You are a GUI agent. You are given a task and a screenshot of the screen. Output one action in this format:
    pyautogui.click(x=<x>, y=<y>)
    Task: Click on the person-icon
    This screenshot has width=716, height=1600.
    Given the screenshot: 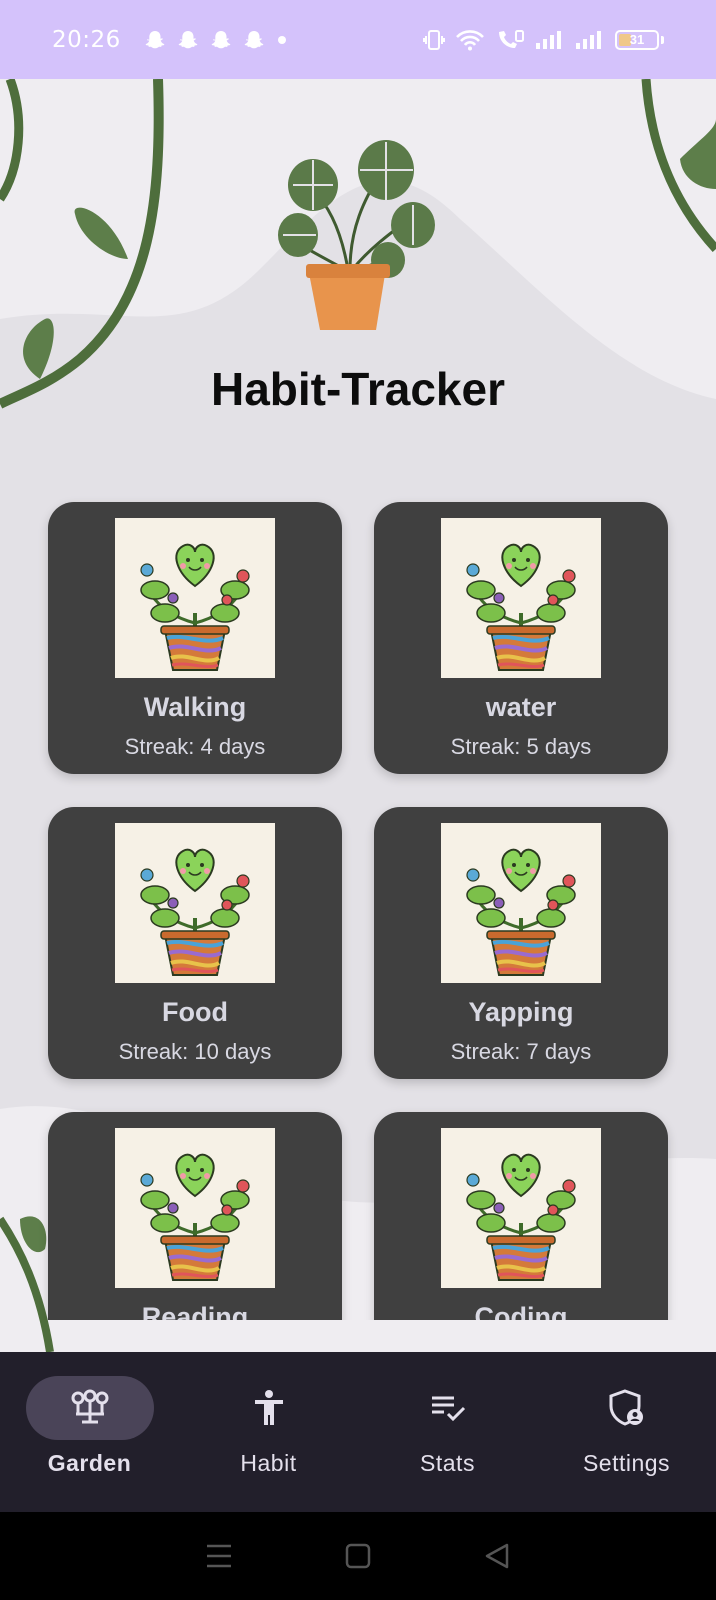 What is the action you would take?
    pyautogui.click(x=268, y=1407)
    